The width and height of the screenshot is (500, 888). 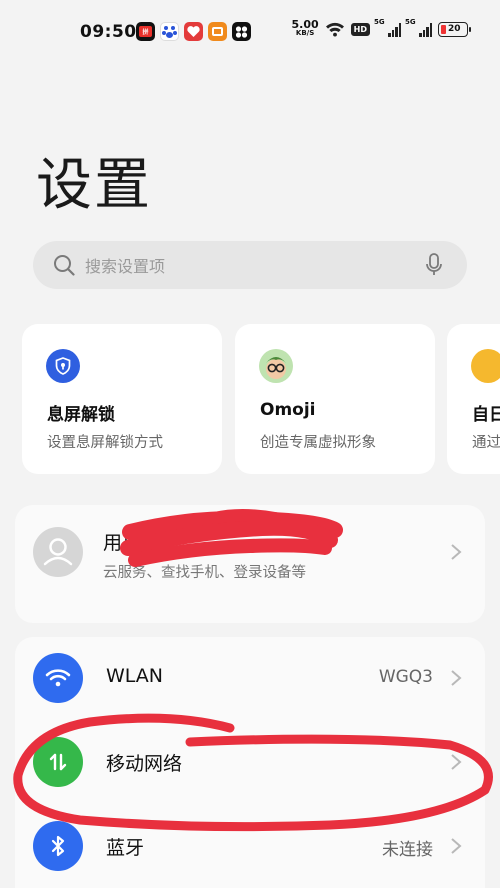 I want to click on partial-card-icon, so click(x=485, y=366).